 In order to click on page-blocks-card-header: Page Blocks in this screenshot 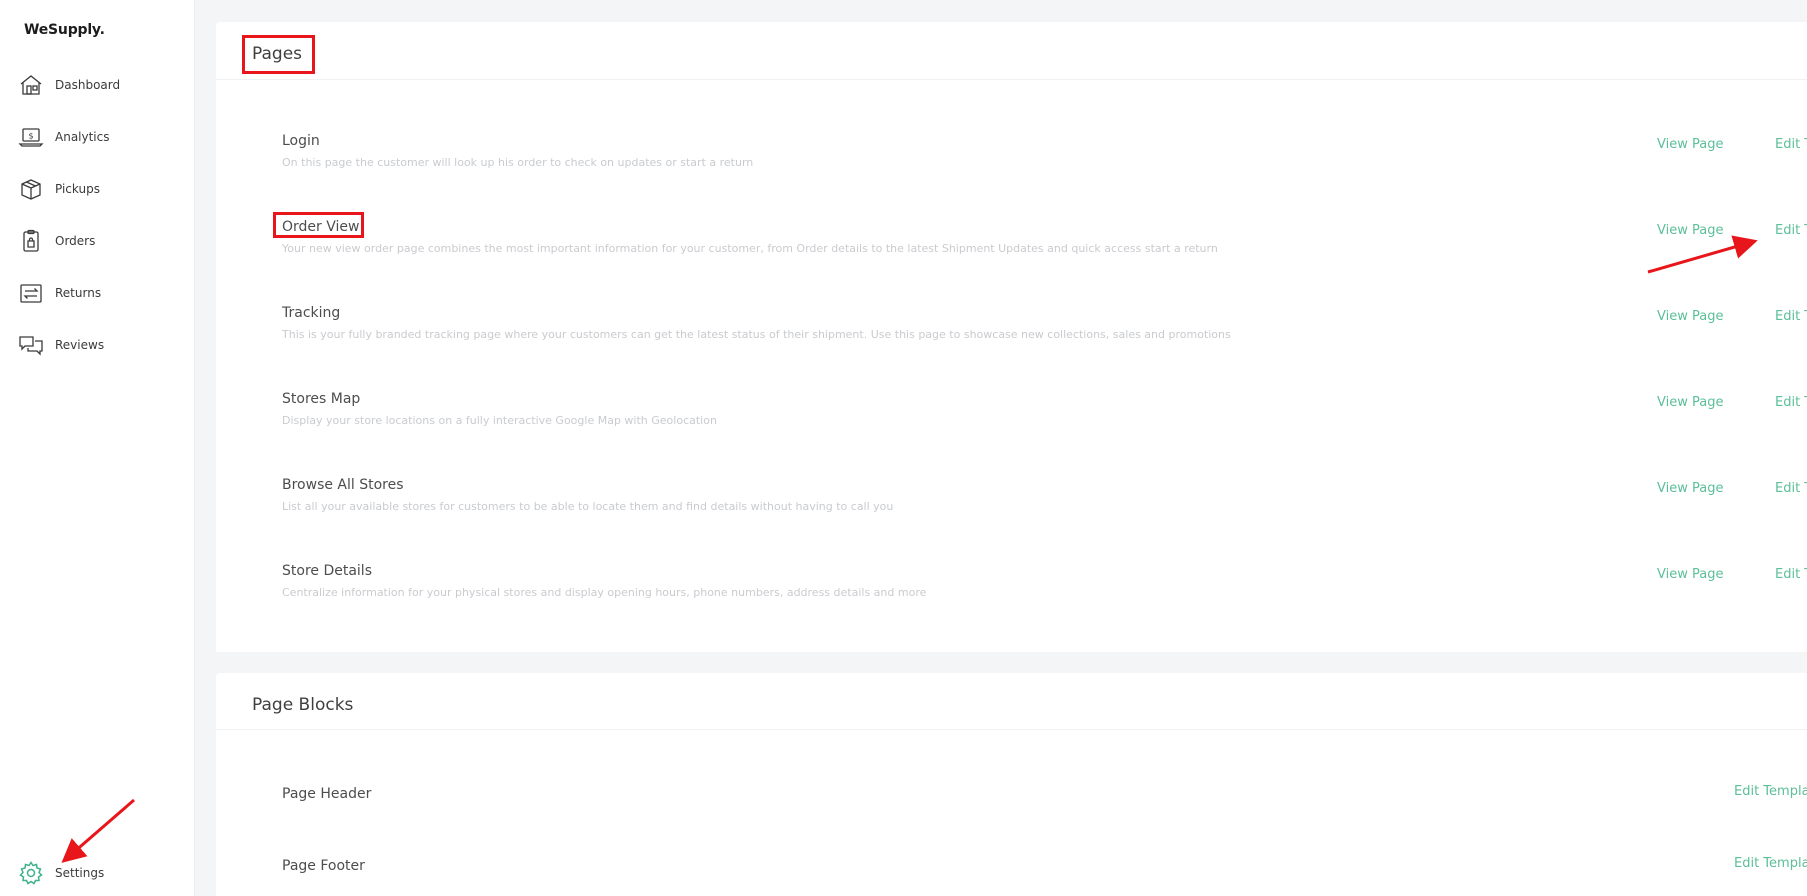, I will do `click(1011, 701)`.